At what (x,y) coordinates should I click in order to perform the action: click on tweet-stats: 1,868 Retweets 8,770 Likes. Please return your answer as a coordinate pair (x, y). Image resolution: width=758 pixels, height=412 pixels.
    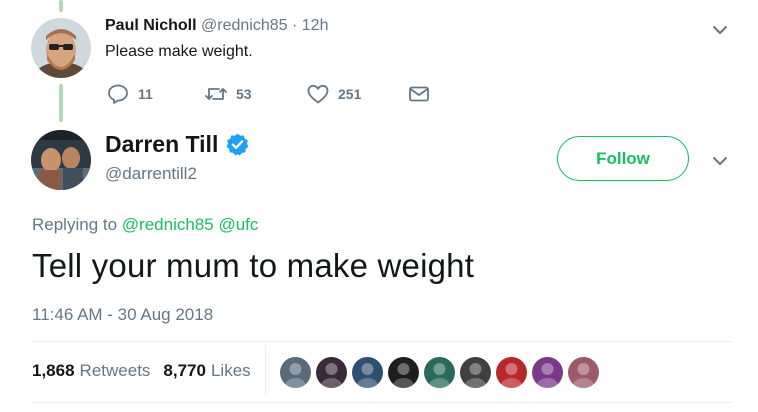
    Looking at the image, I should click on (141, 371).